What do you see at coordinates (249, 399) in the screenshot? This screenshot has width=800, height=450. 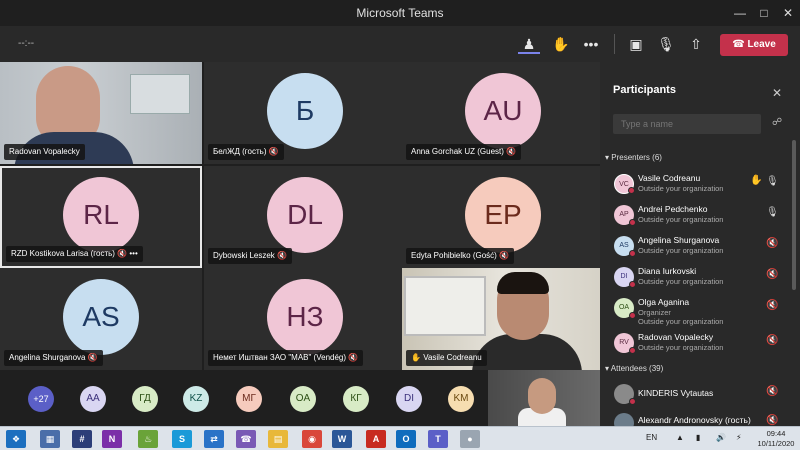 I see `participant-chip: МГ` at bounding box center [249, 399].